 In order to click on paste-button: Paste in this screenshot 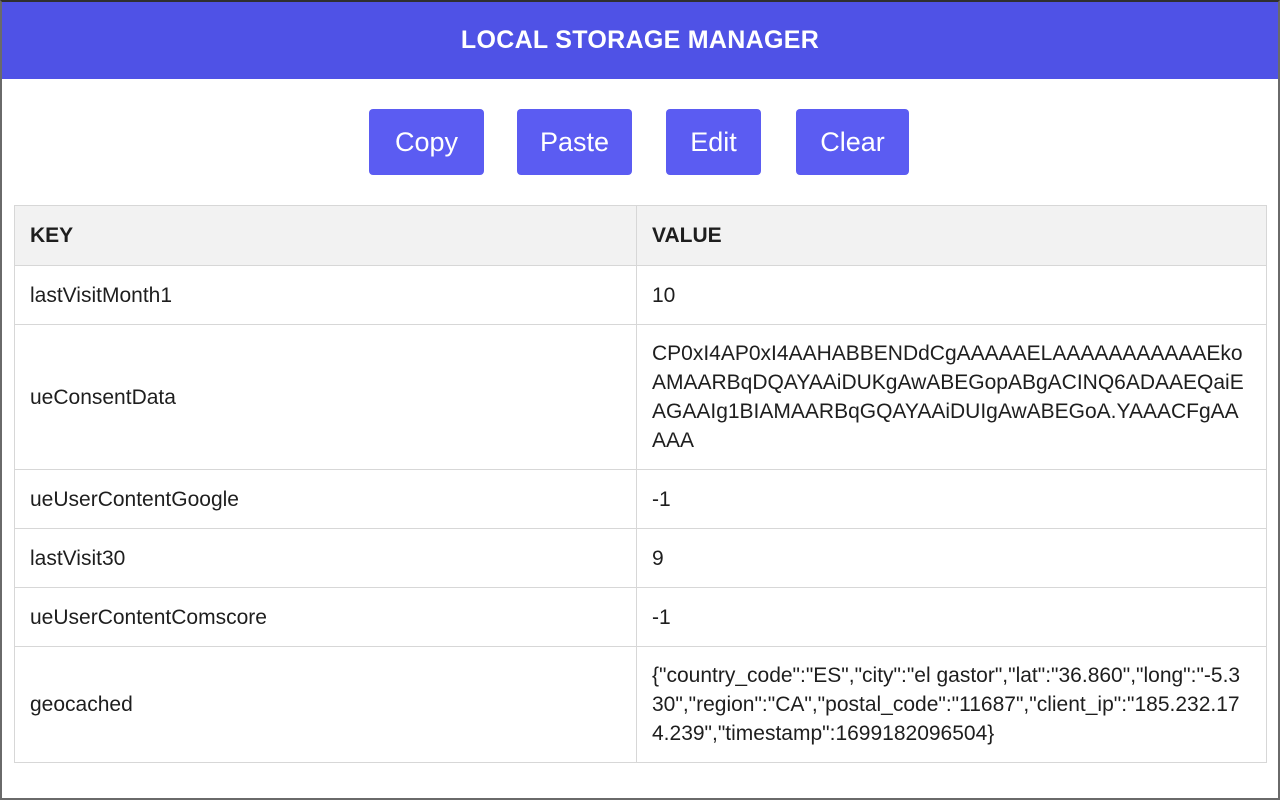, I will do `click(574, 142)`.